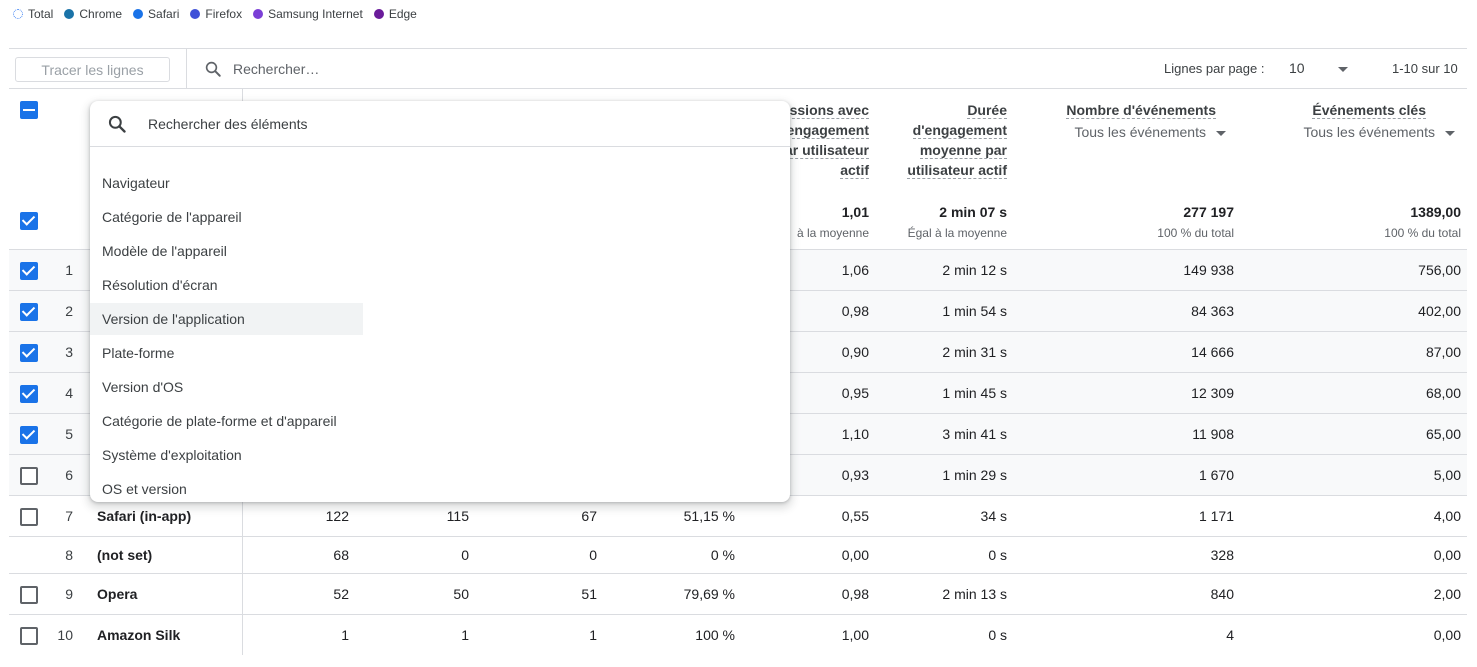 This screenshot has width=1477, height=667. I want to click on menu-item: Version de l'application, so click(226, 319).